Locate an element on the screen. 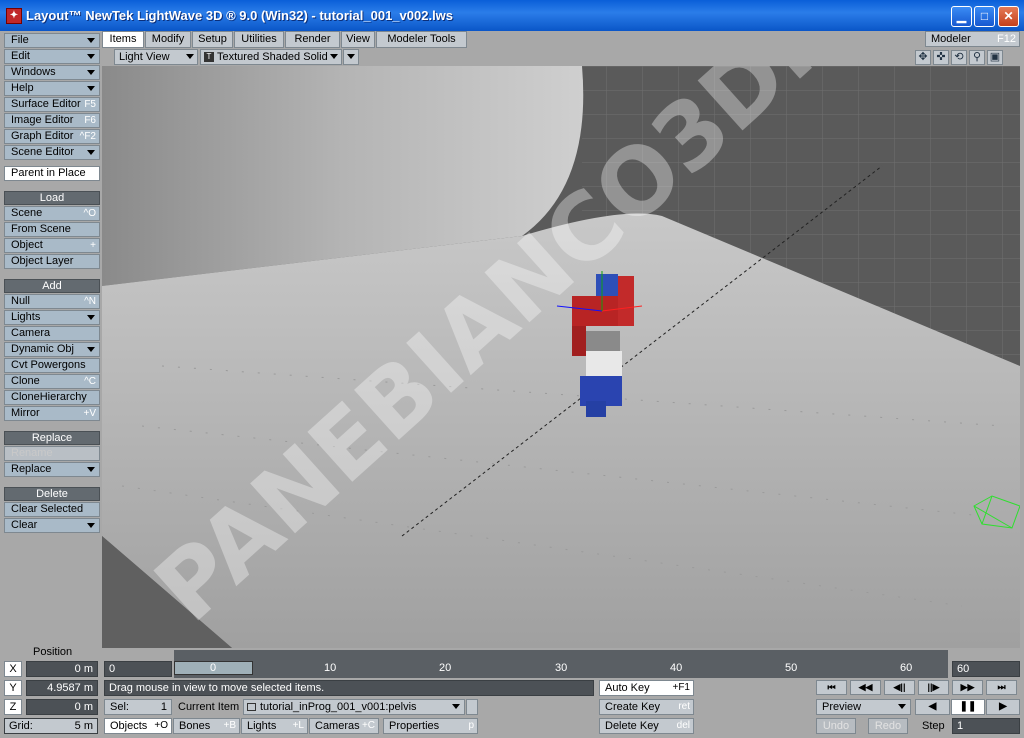  load-object-layer-button: Object Layer is located at coordinates (52, 261).